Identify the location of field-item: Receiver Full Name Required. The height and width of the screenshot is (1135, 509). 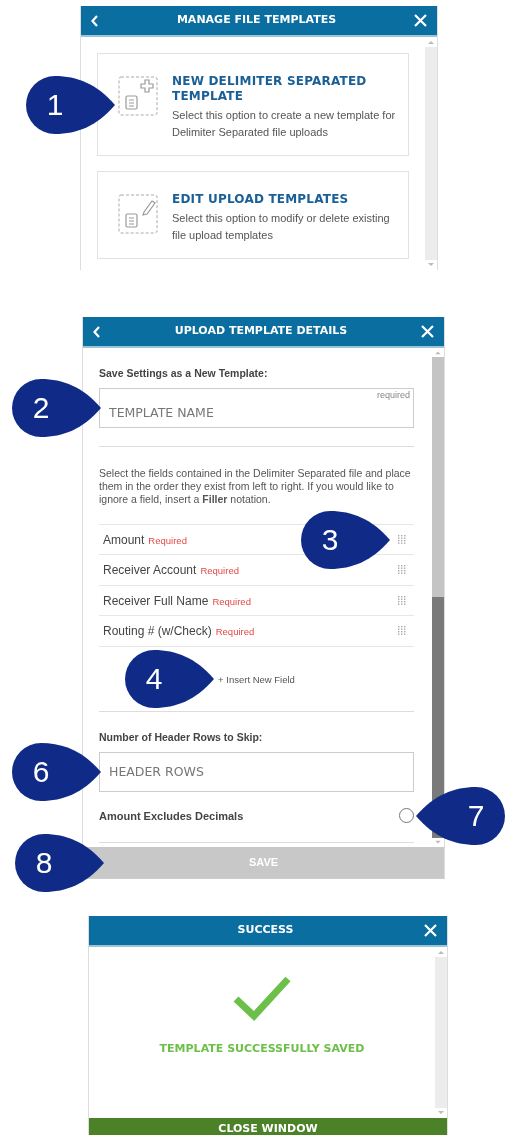
(177, 600).